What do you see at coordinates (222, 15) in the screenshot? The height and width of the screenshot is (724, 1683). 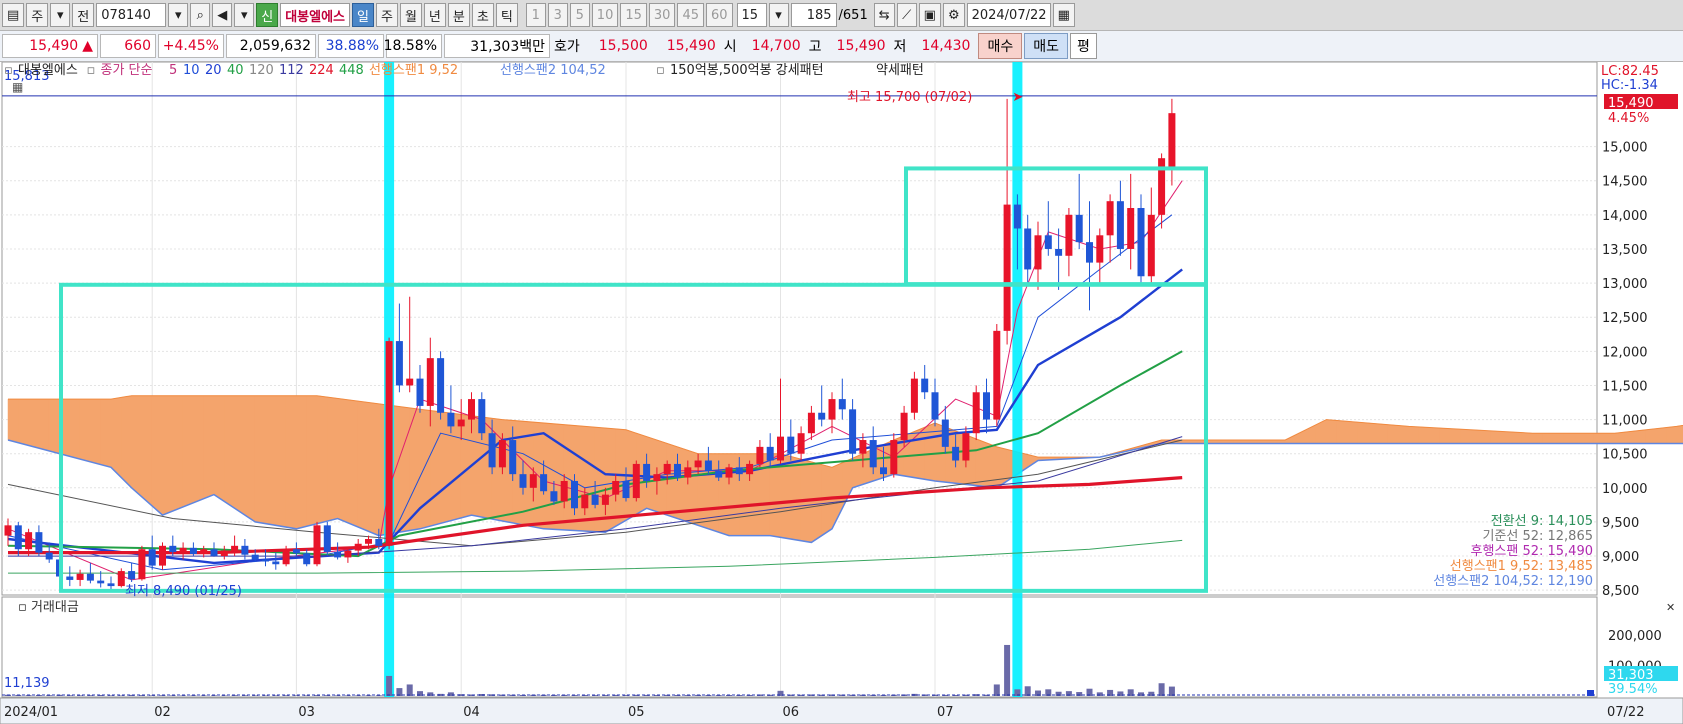 I see `speaker-icon: ◀` at bounding box center [222, 15].